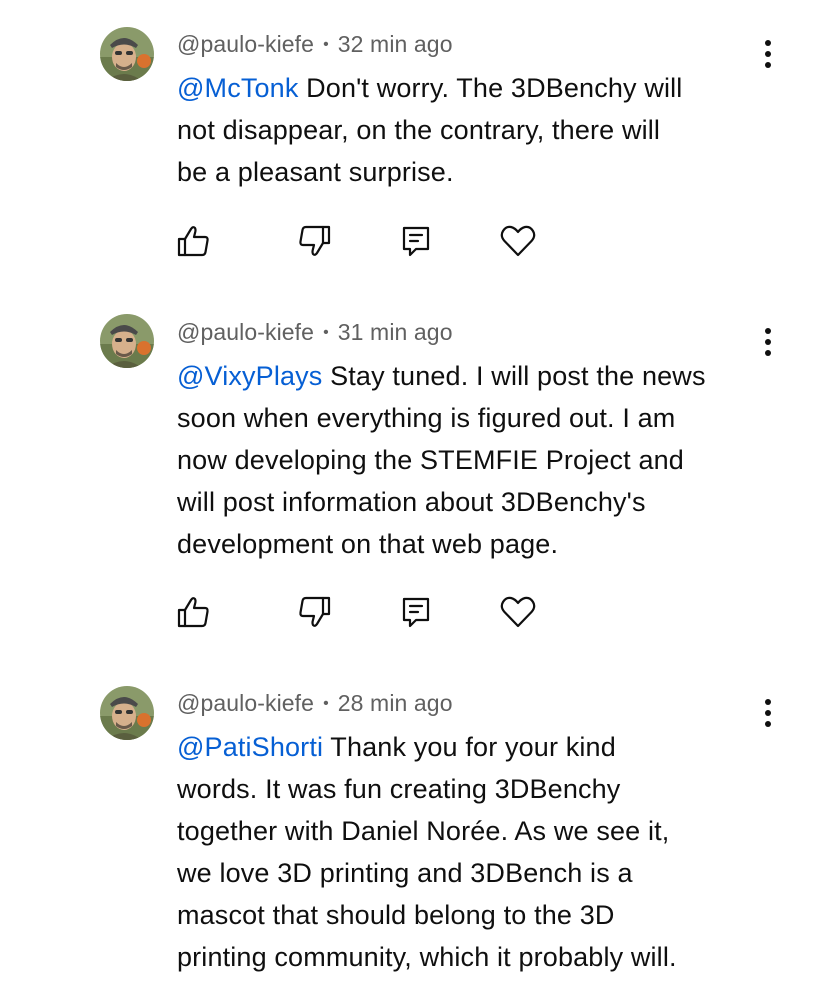  I want to click on comment-meta: @paulo-kiefe • 32 min ago, so click(315, 44).